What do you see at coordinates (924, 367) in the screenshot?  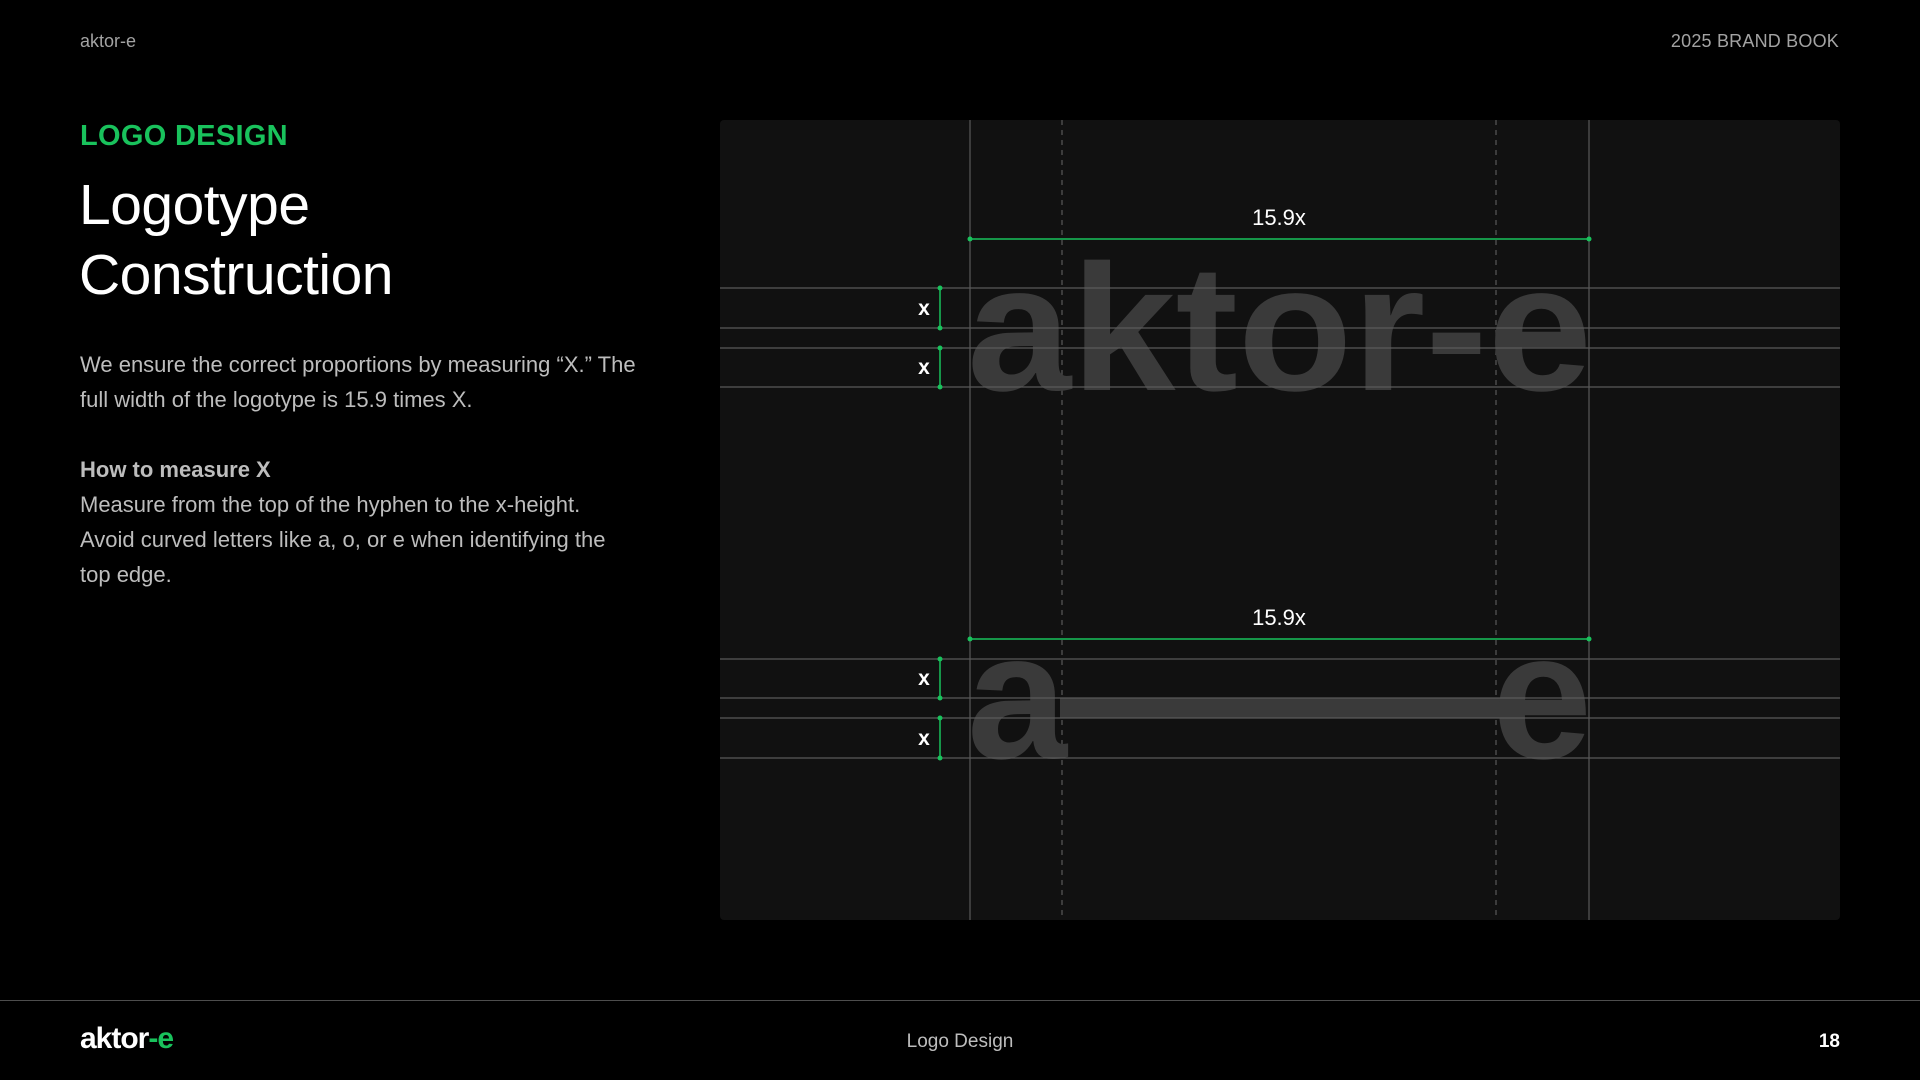 I see `x-label-top-2: x` at bounding box center [924, 367].